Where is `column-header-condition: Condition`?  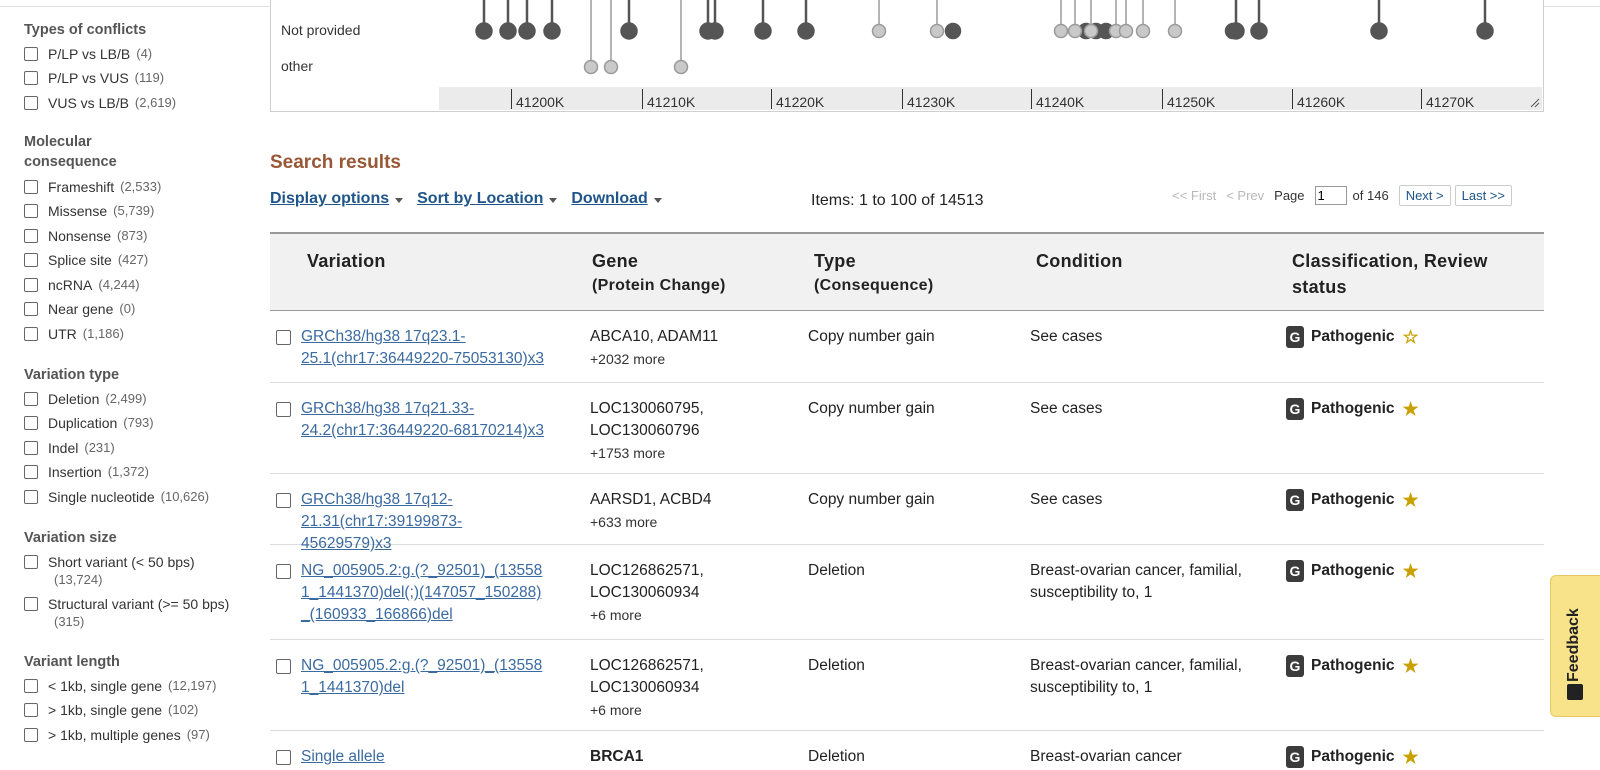 column-header-condition: Condition is located at coordinates (1079, 261).